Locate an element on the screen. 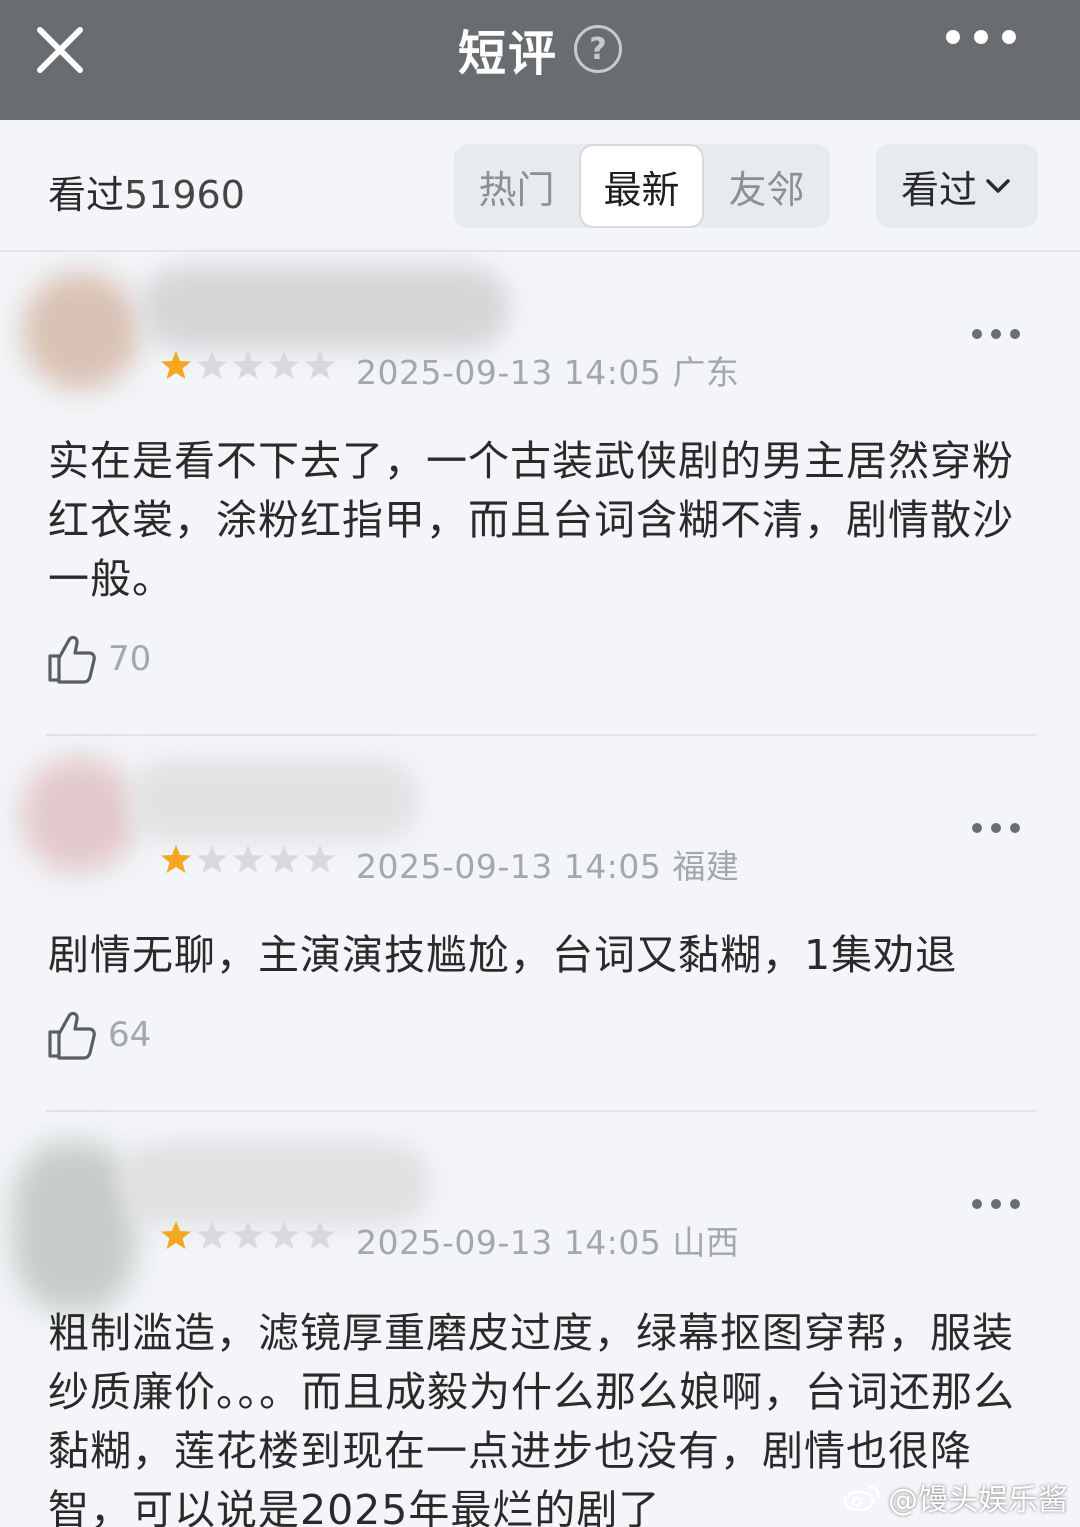  close-button is located at coordinates (60, 50).